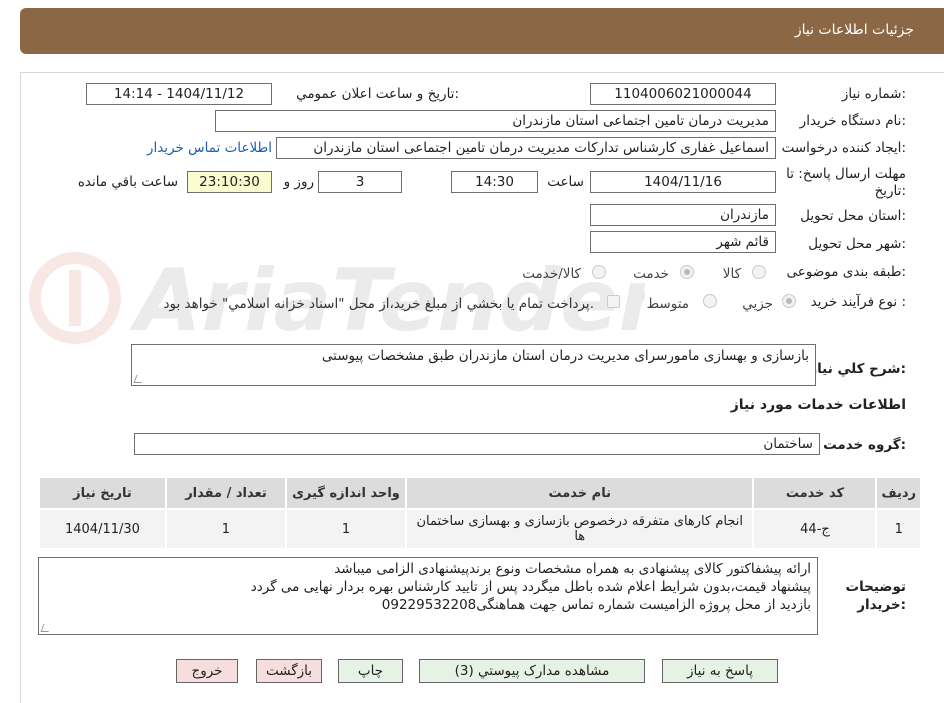 The height and width of the screenshot is (703, 944). Describe the element at coordinates (815, 493) in the screenshot. I see `col-header-service-code: کد خدمت` at that location.